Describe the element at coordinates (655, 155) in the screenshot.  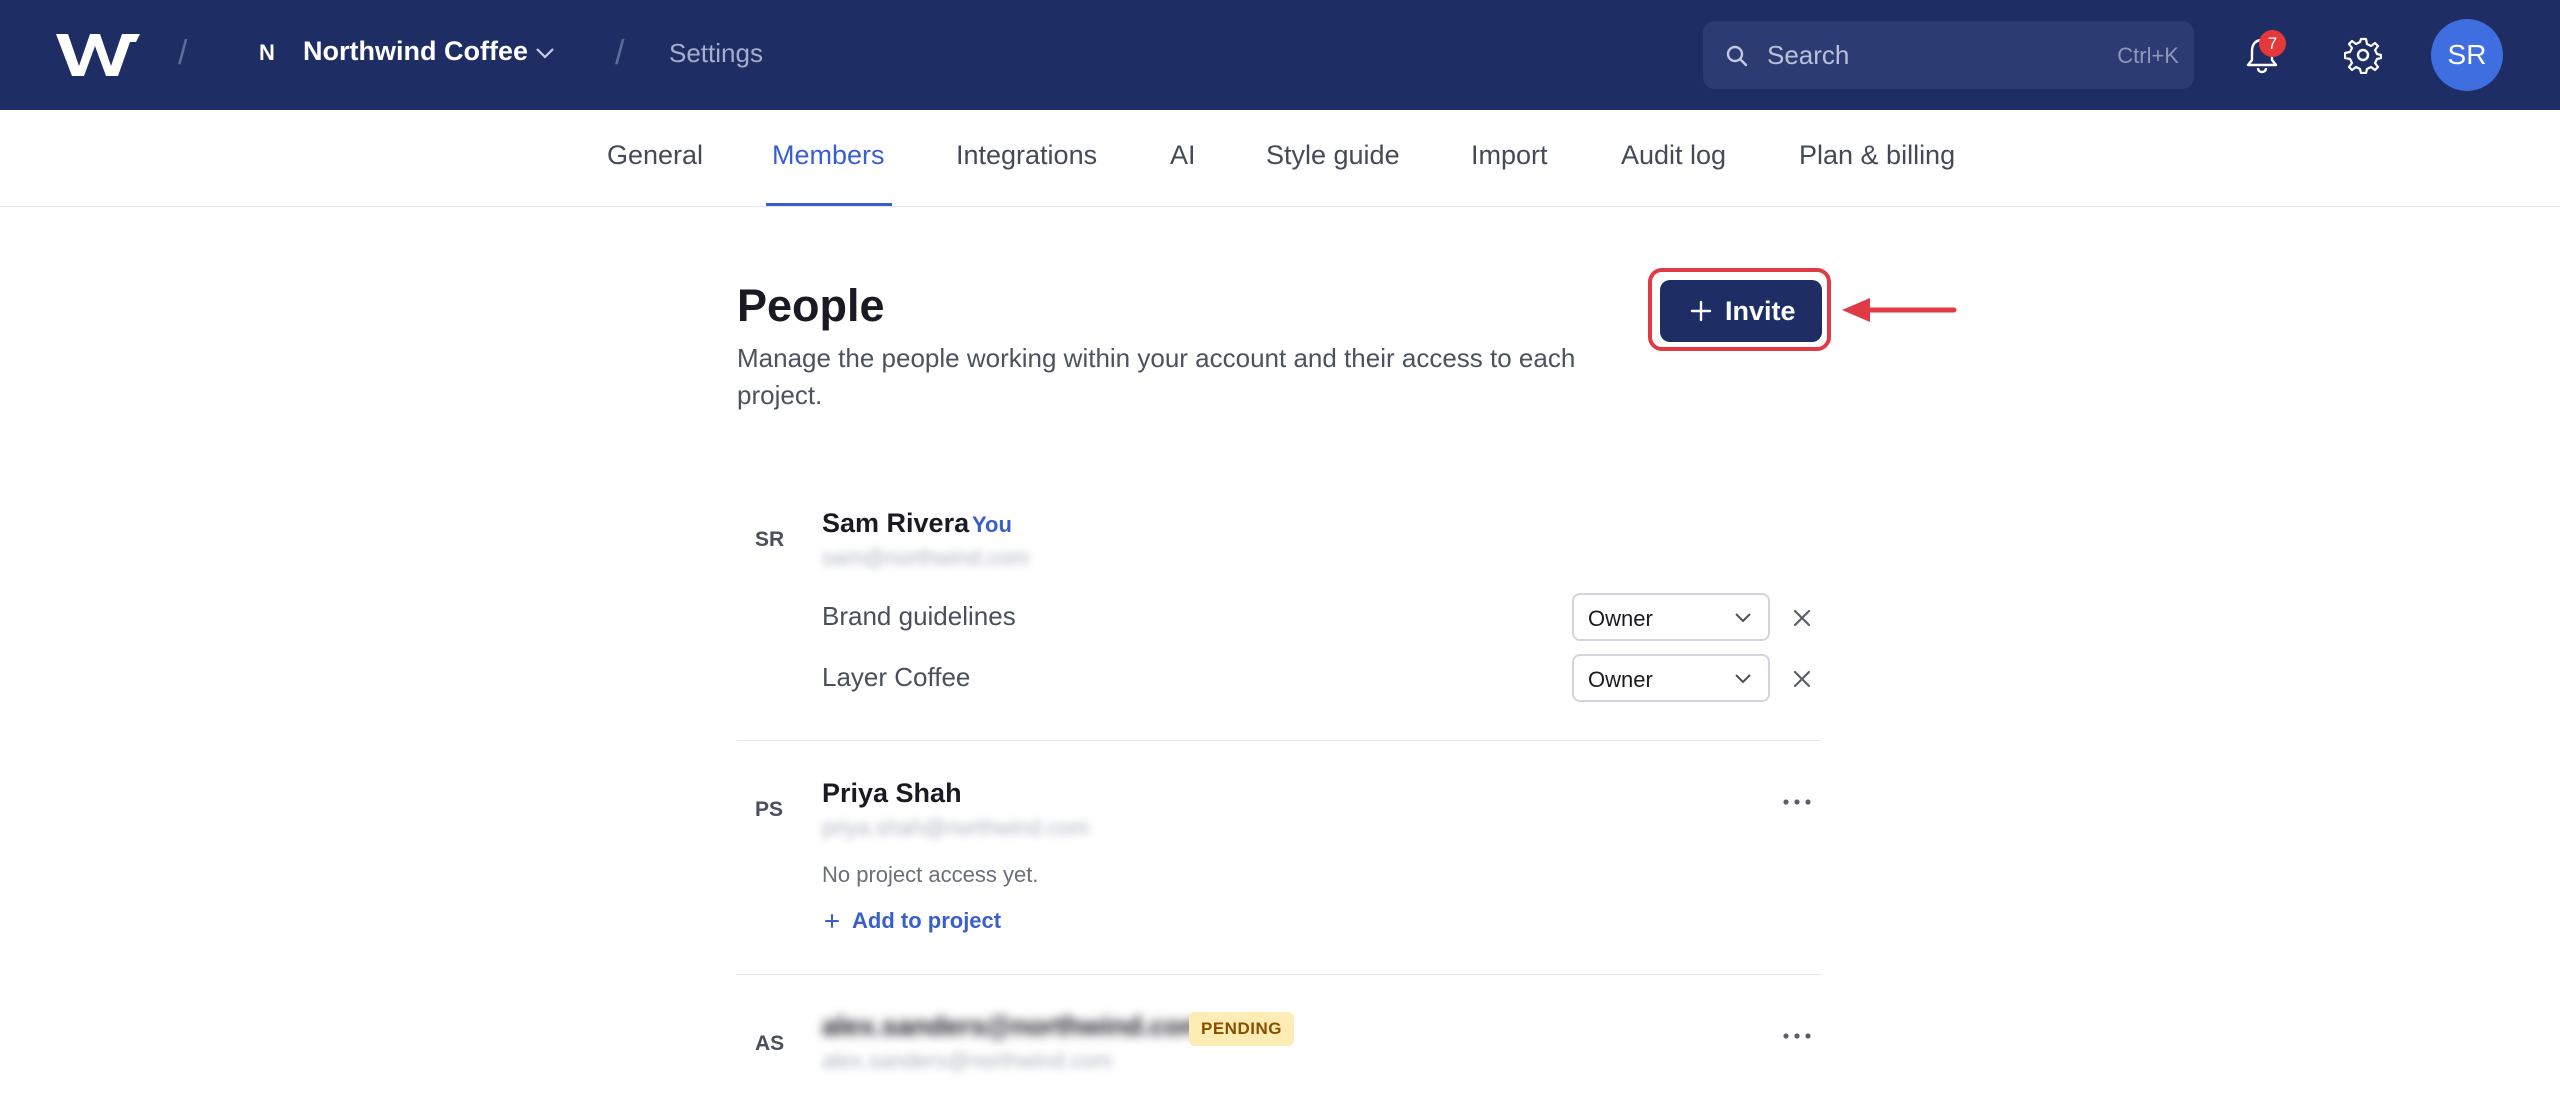
I see `tab-general: General` at that location.